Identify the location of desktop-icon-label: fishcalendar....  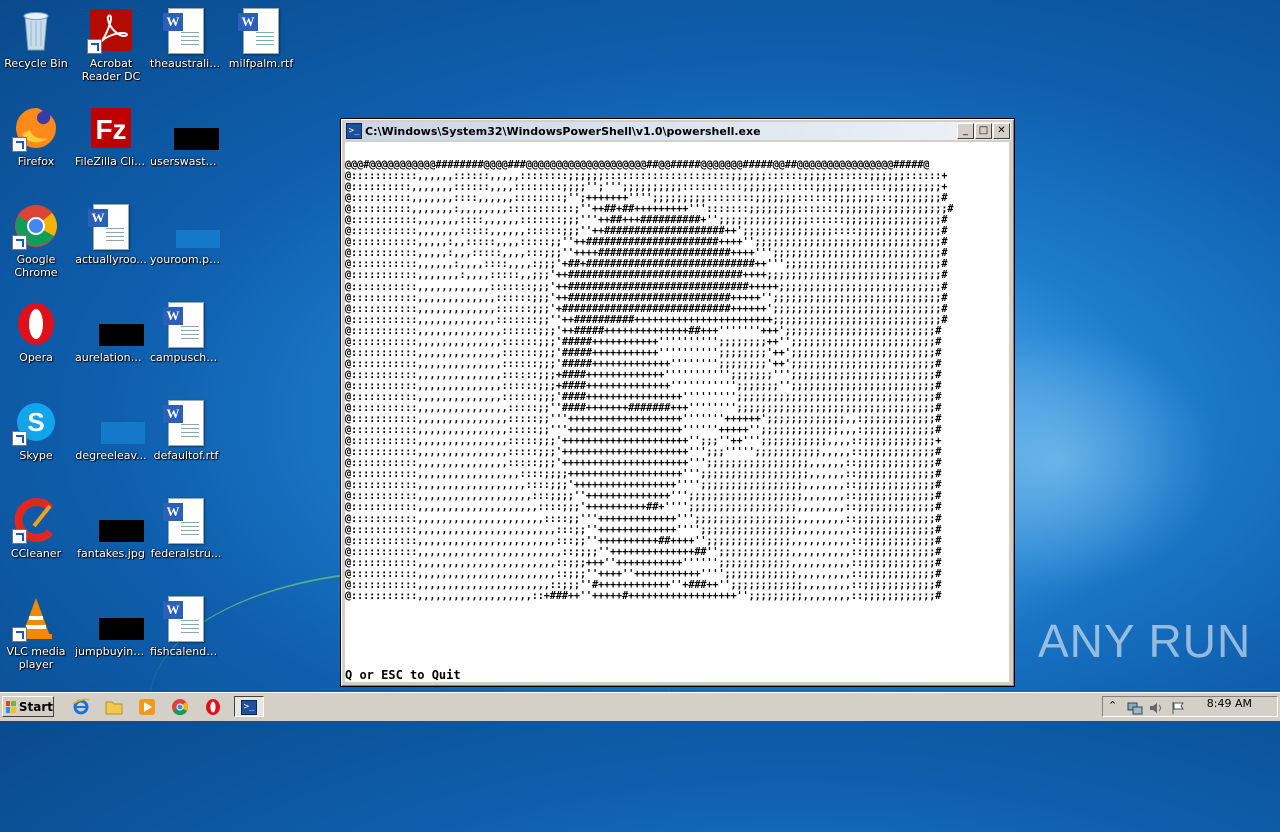
(186, 651).